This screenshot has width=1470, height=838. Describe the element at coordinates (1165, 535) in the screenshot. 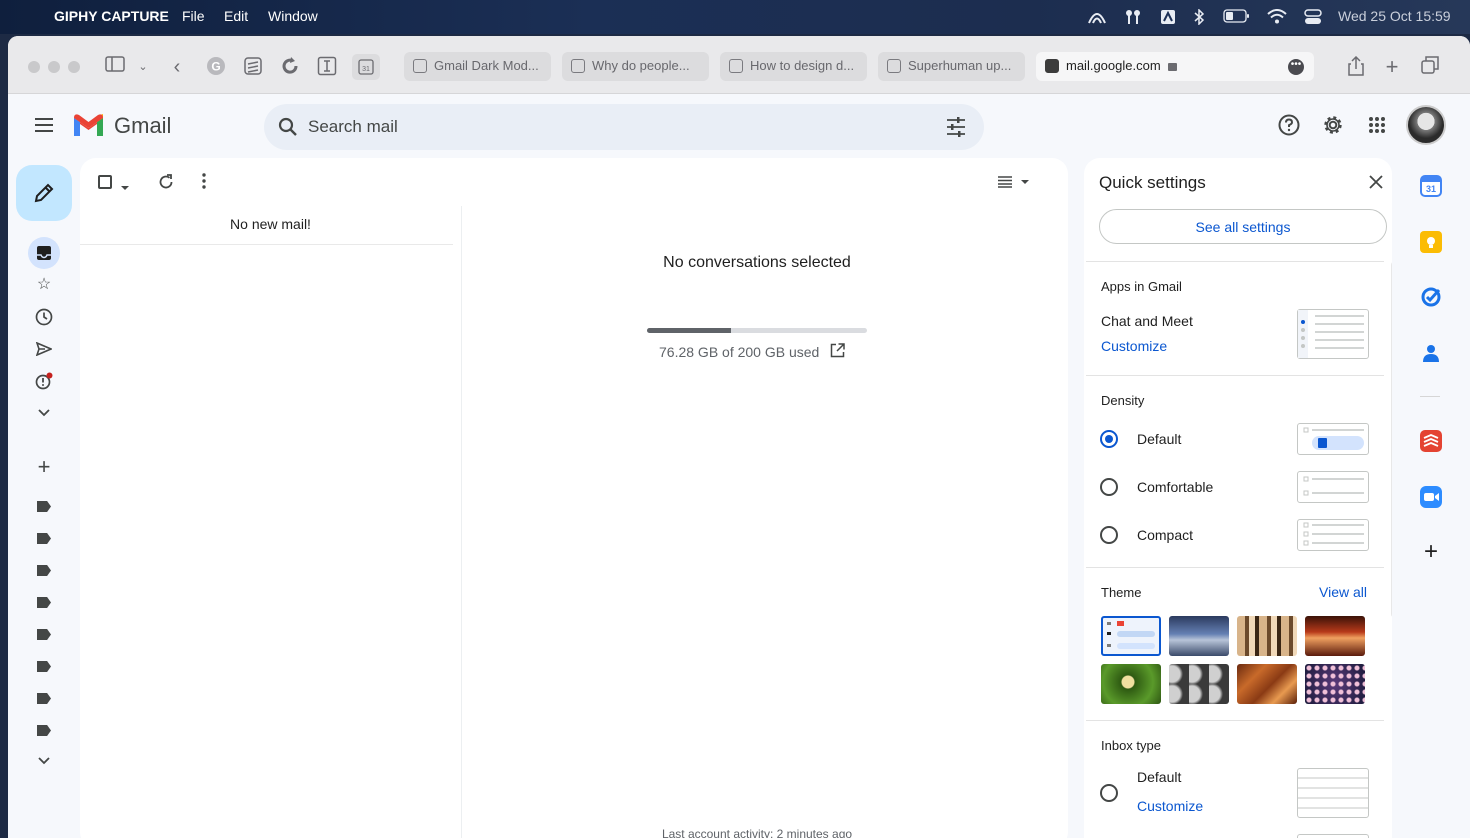

I see `density-compact-label: Compact` at that location.